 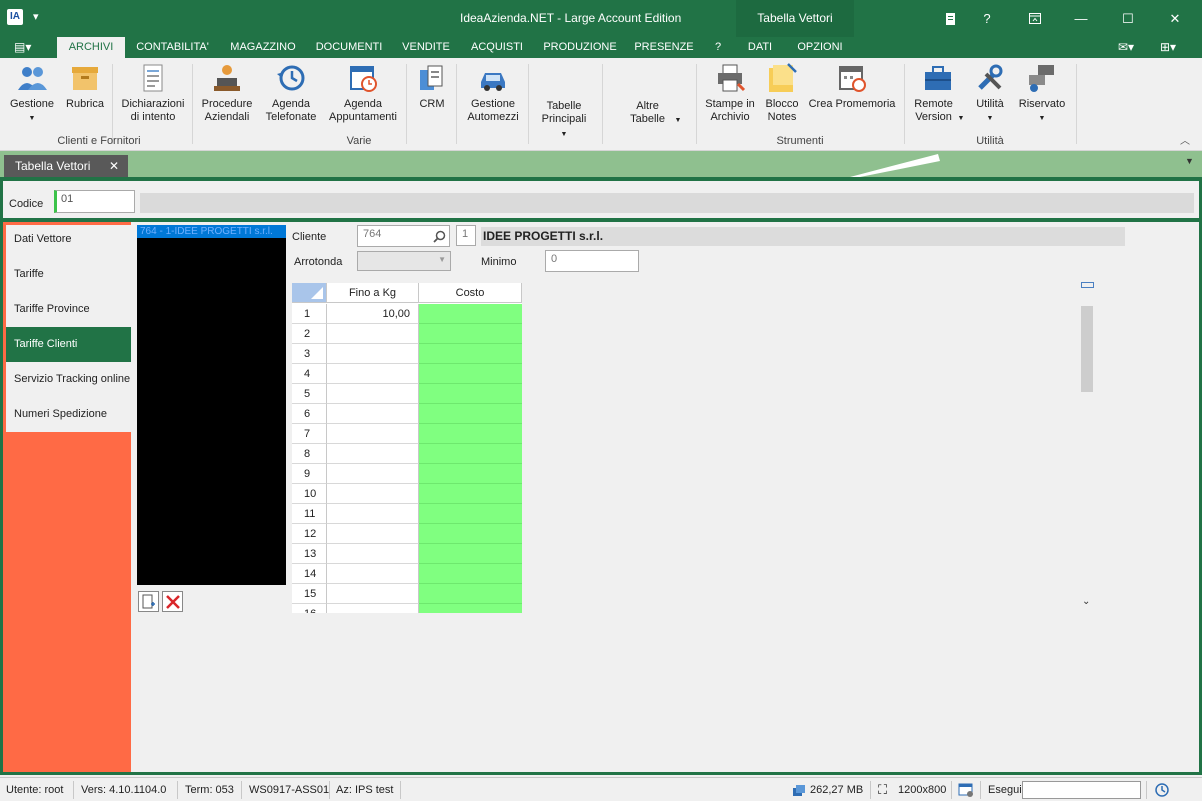 I want to click on tab-tabella-vettori: Tabella Vettori ✕, so click(x=66, y=166).